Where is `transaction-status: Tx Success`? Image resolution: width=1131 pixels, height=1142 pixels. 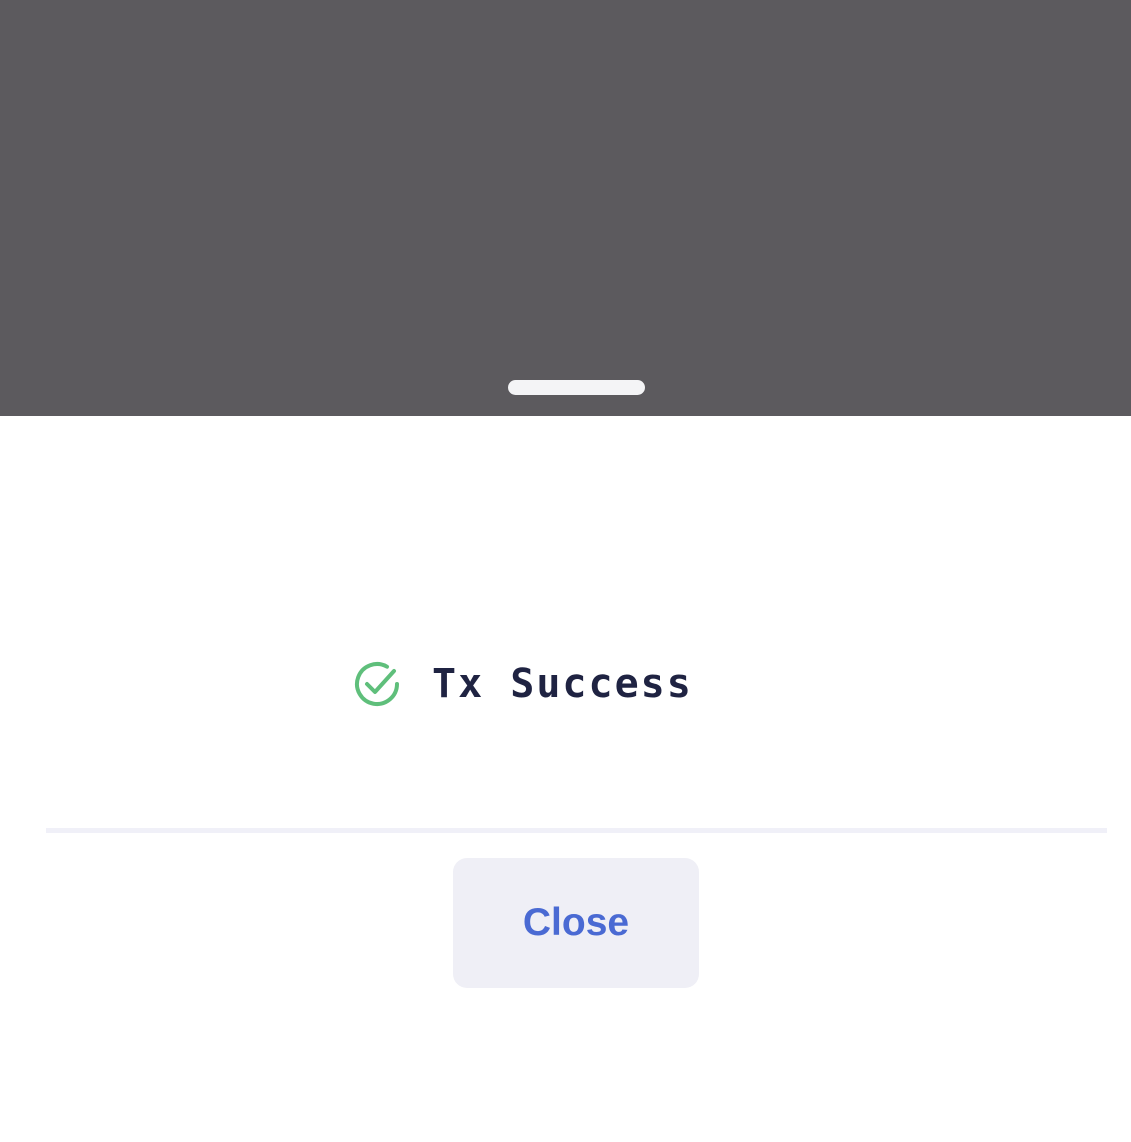 transaction-status: Tx Success is located at coordinates (521, 684).